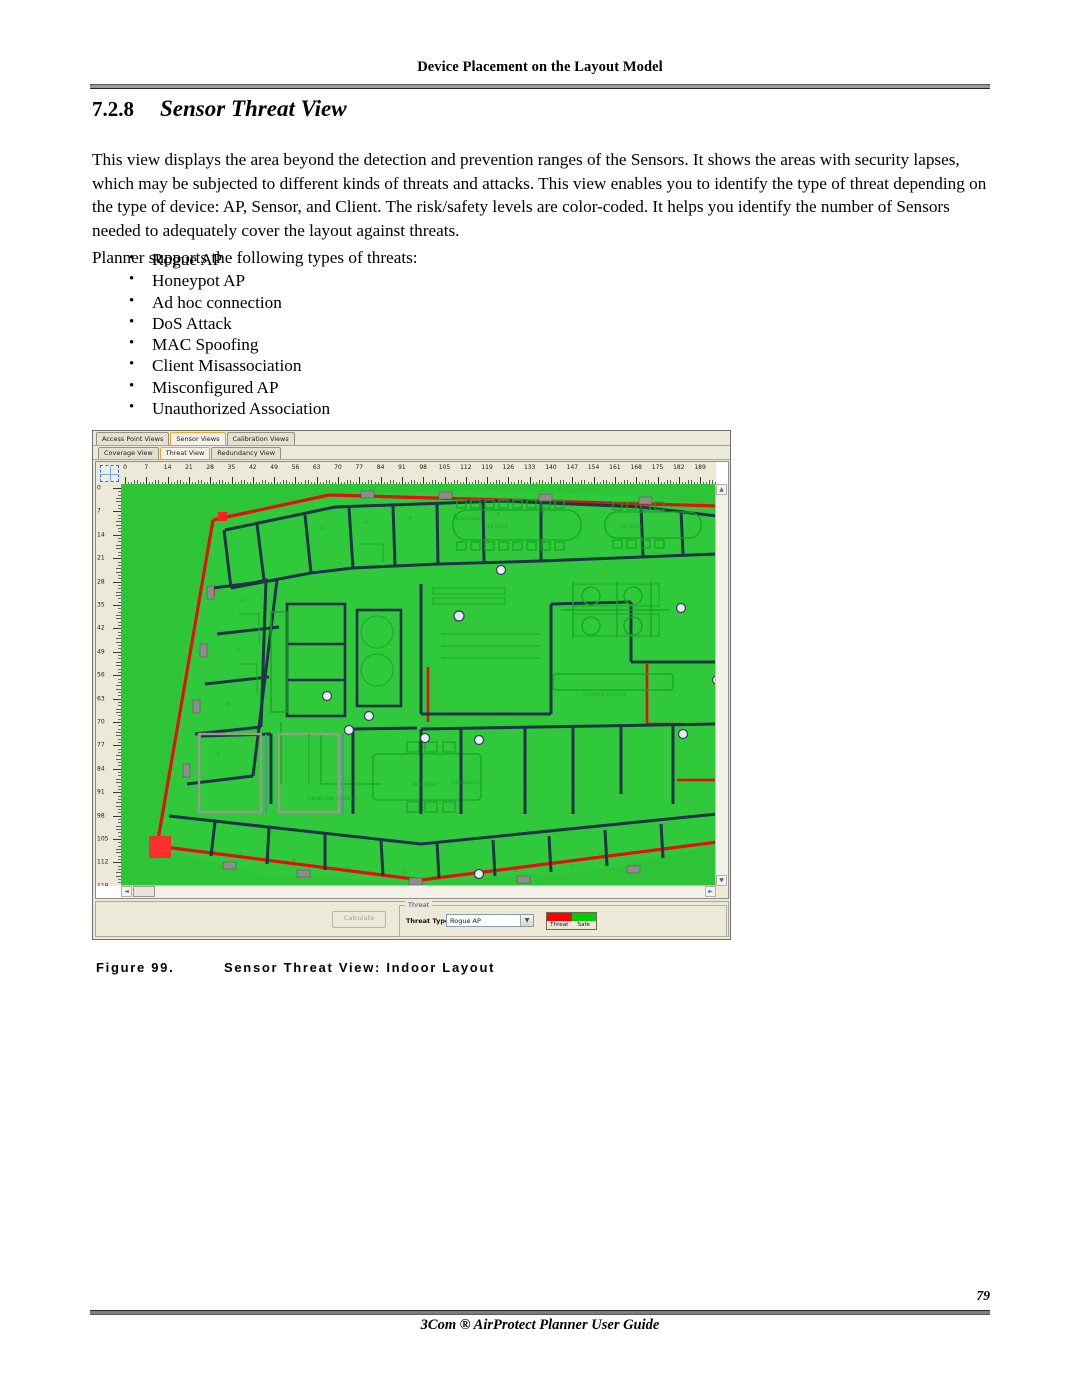 The image size is (1080, 1397). Describe the element at coordinates (215, 387) in the screenshot. I see `list-item-label: Misconfigured AP` at that location.